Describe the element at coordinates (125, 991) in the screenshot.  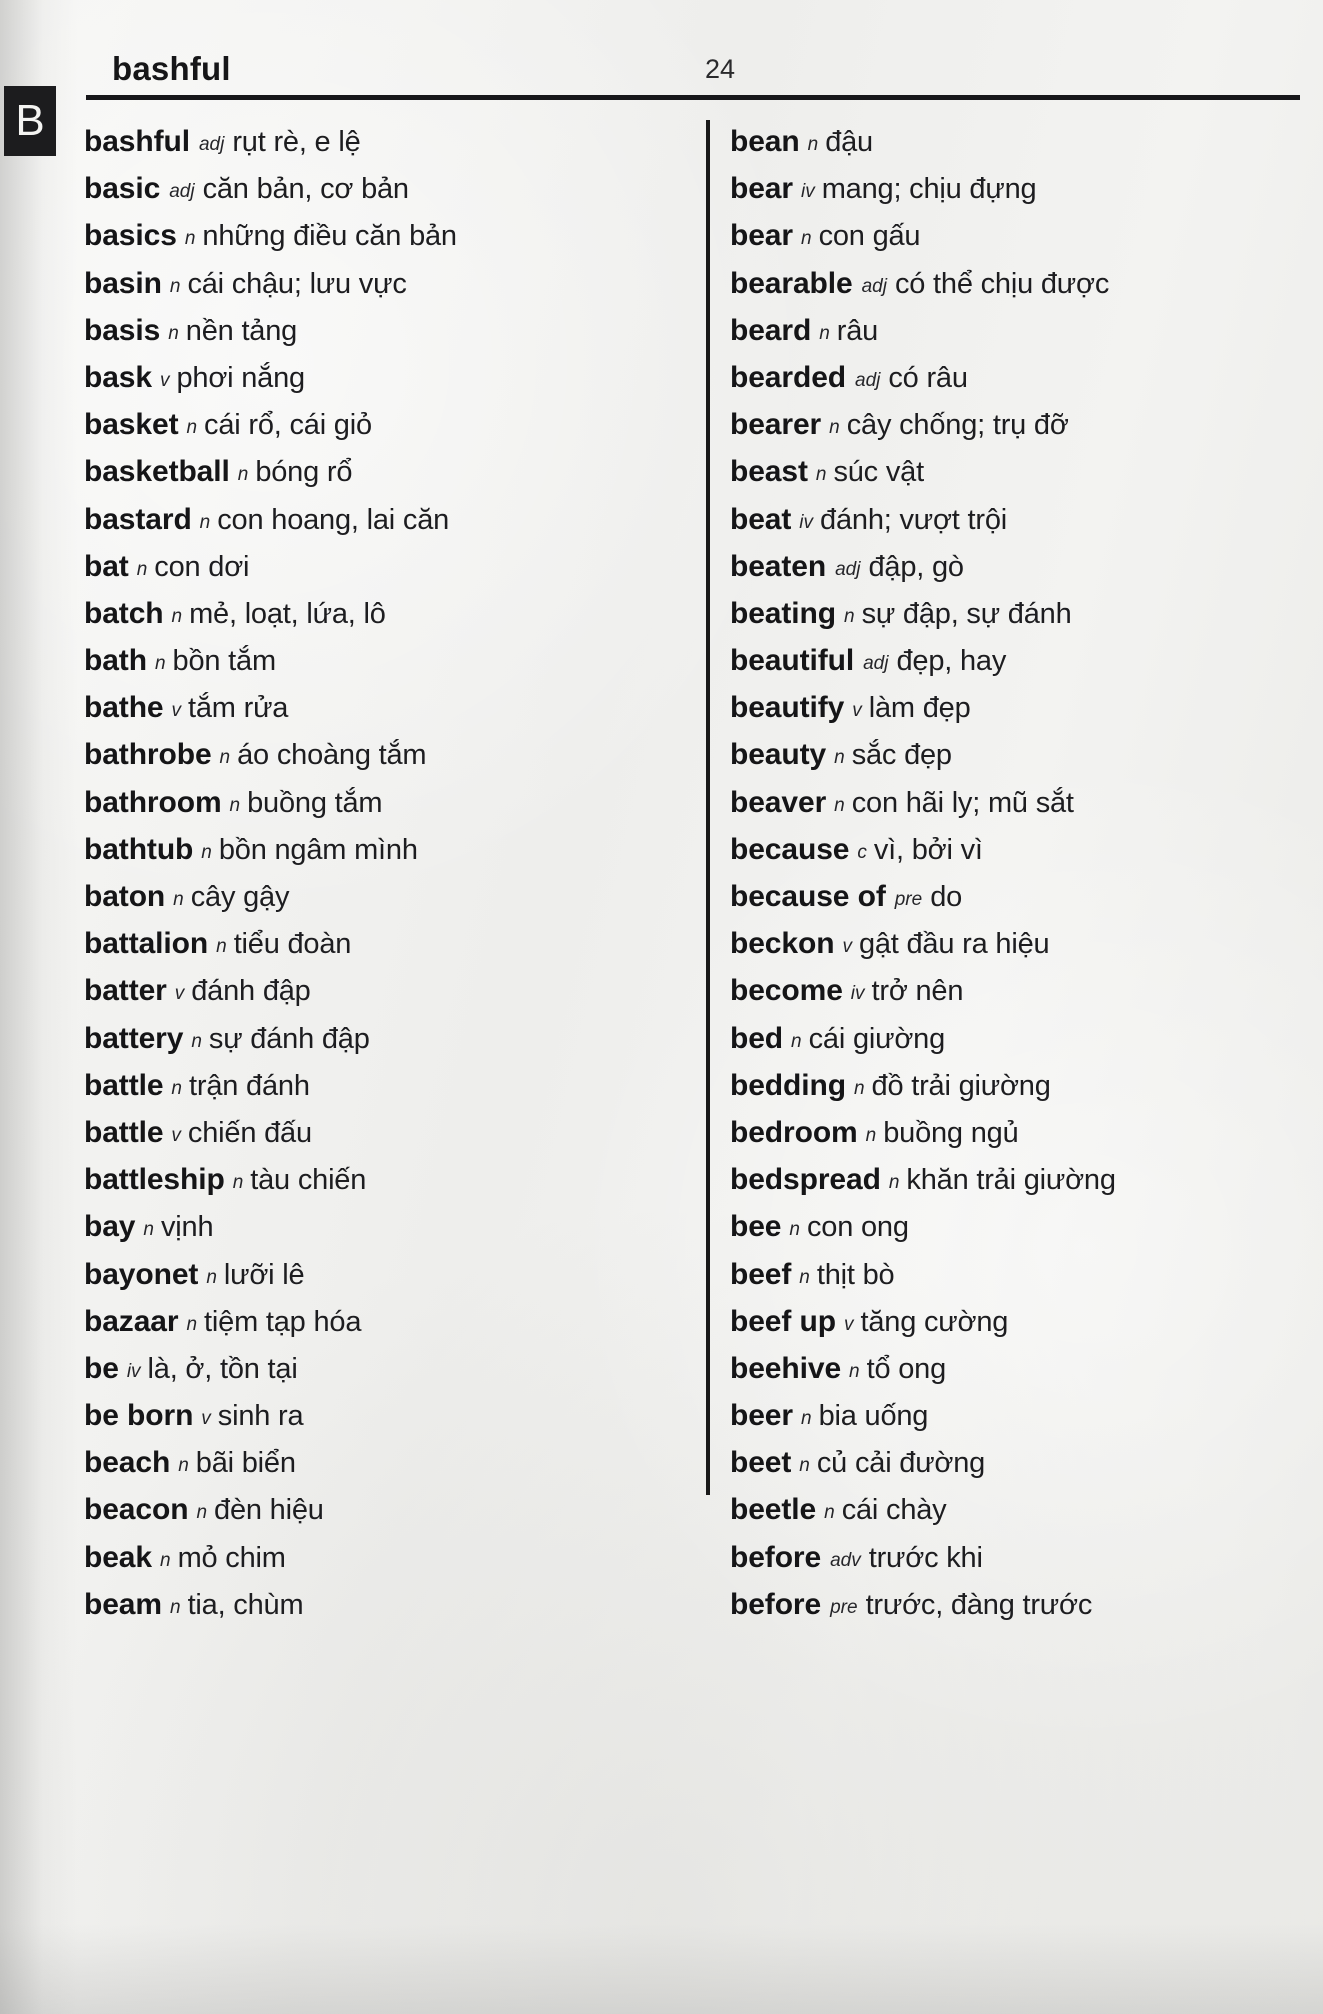
I see `entry-headword: batter` at that location.